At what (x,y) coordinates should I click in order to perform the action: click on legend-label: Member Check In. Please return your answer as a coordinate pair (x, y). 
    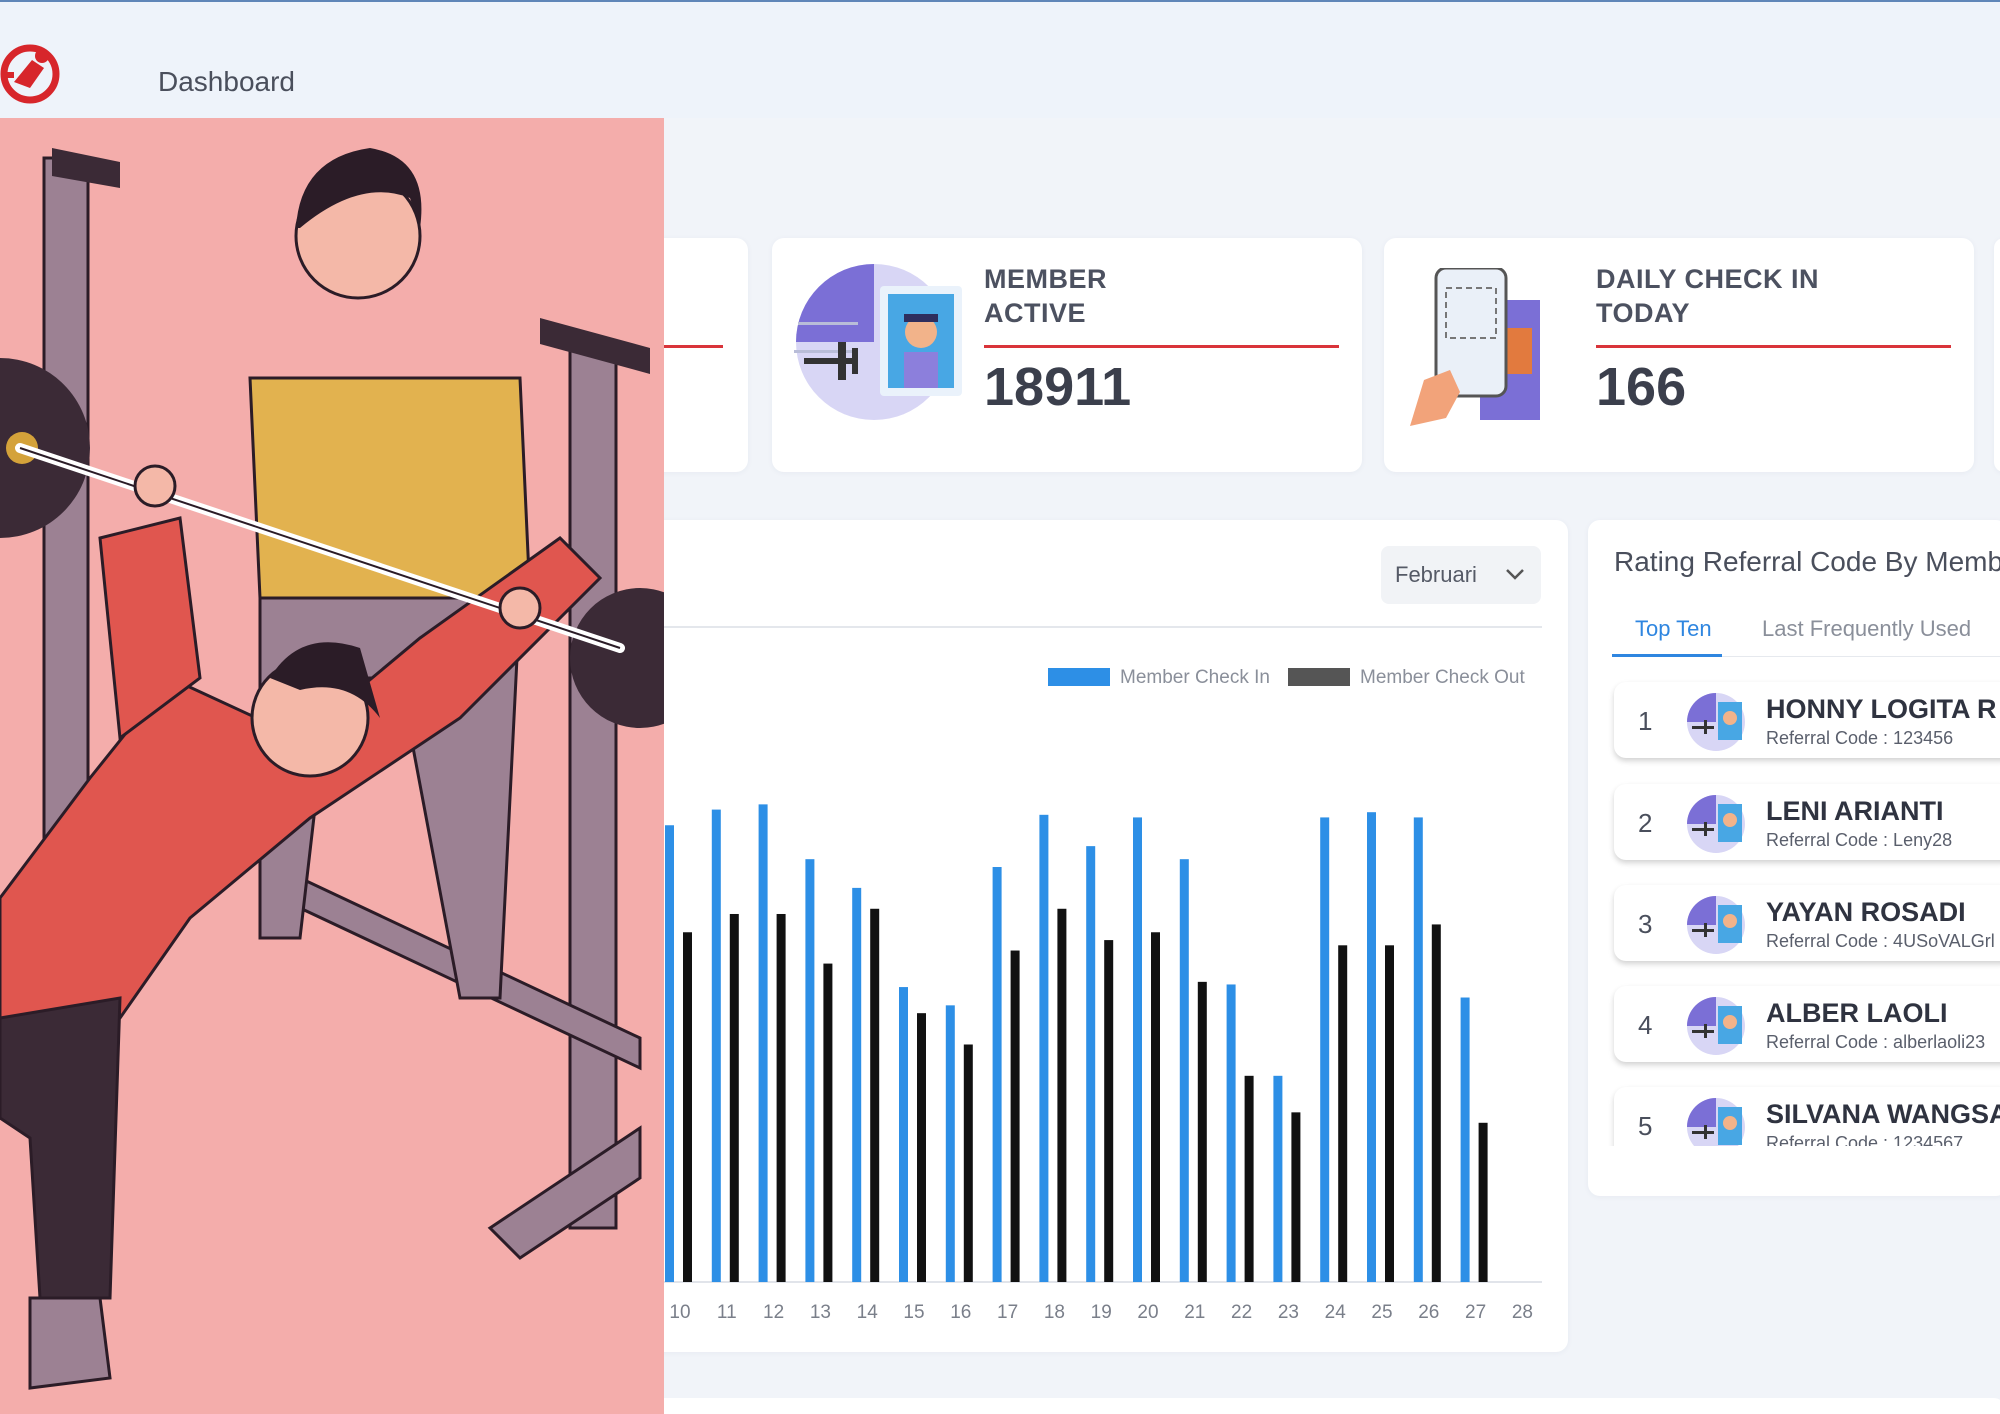
    Looking at the image, I should click on (1195, 677).